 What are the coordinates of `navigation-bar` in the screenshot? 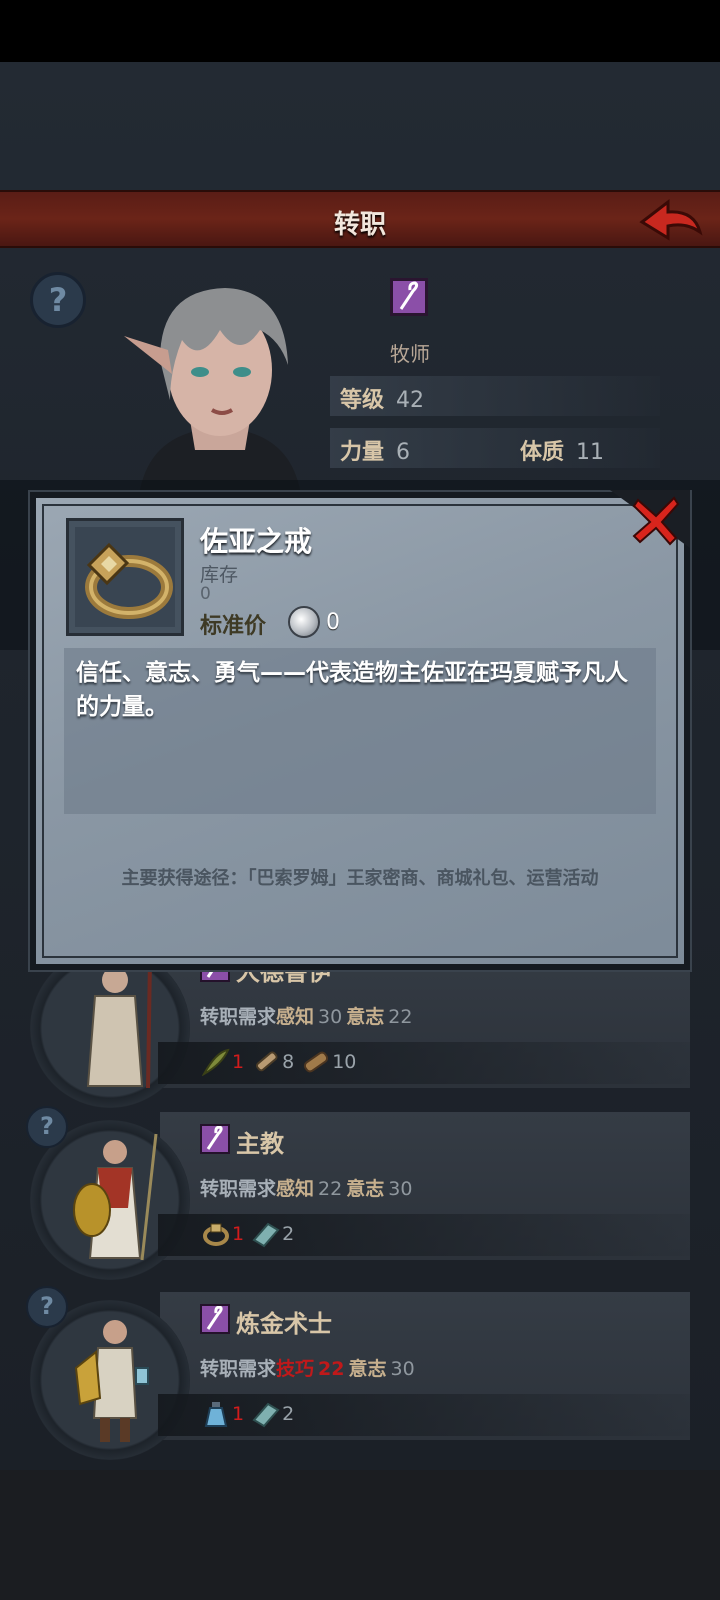 It's located at (360, 1535).